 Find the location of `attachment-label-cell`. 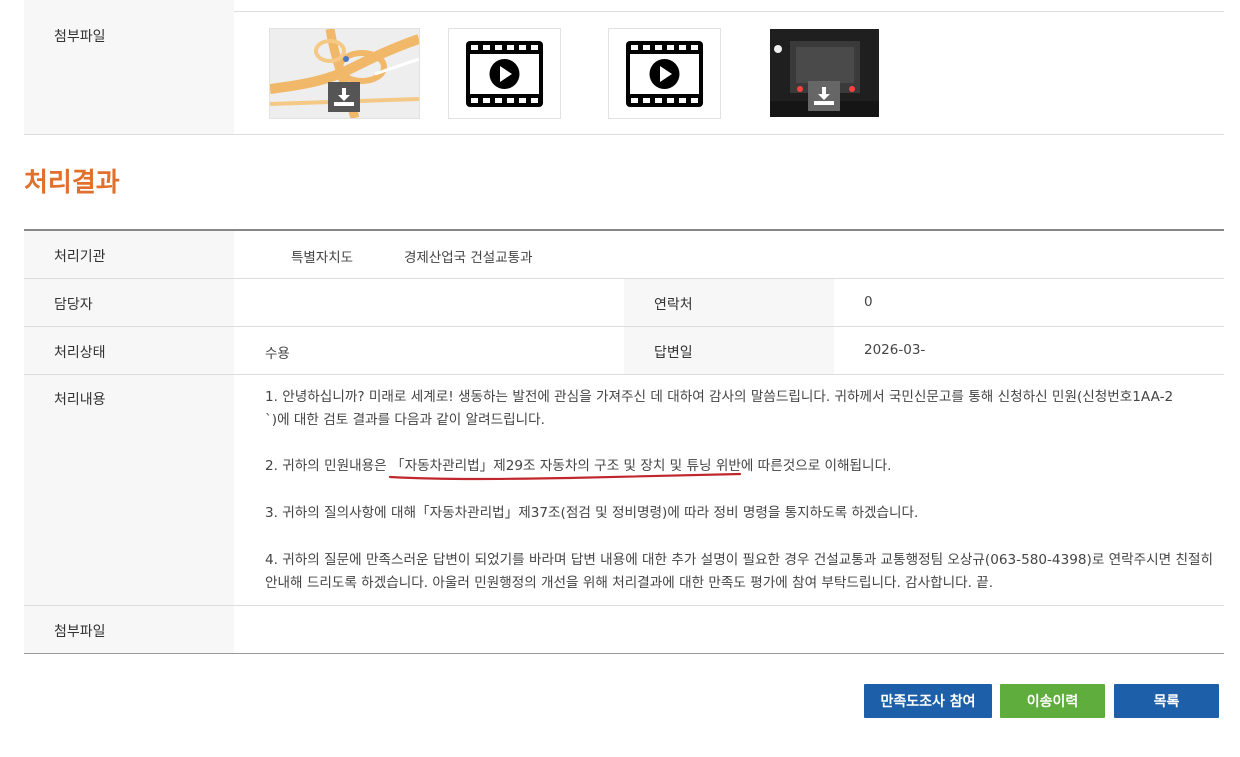

attachment-label-cell is located at coordinates (129, 67).